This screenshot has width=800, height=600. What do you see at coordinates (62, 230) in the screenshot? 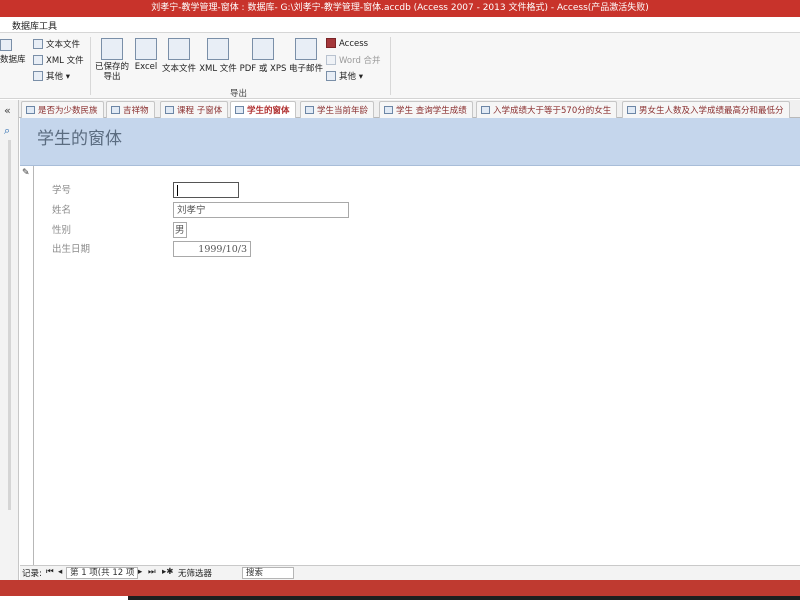
I see `gender-label: 性别` at bounding box center [62, 230].